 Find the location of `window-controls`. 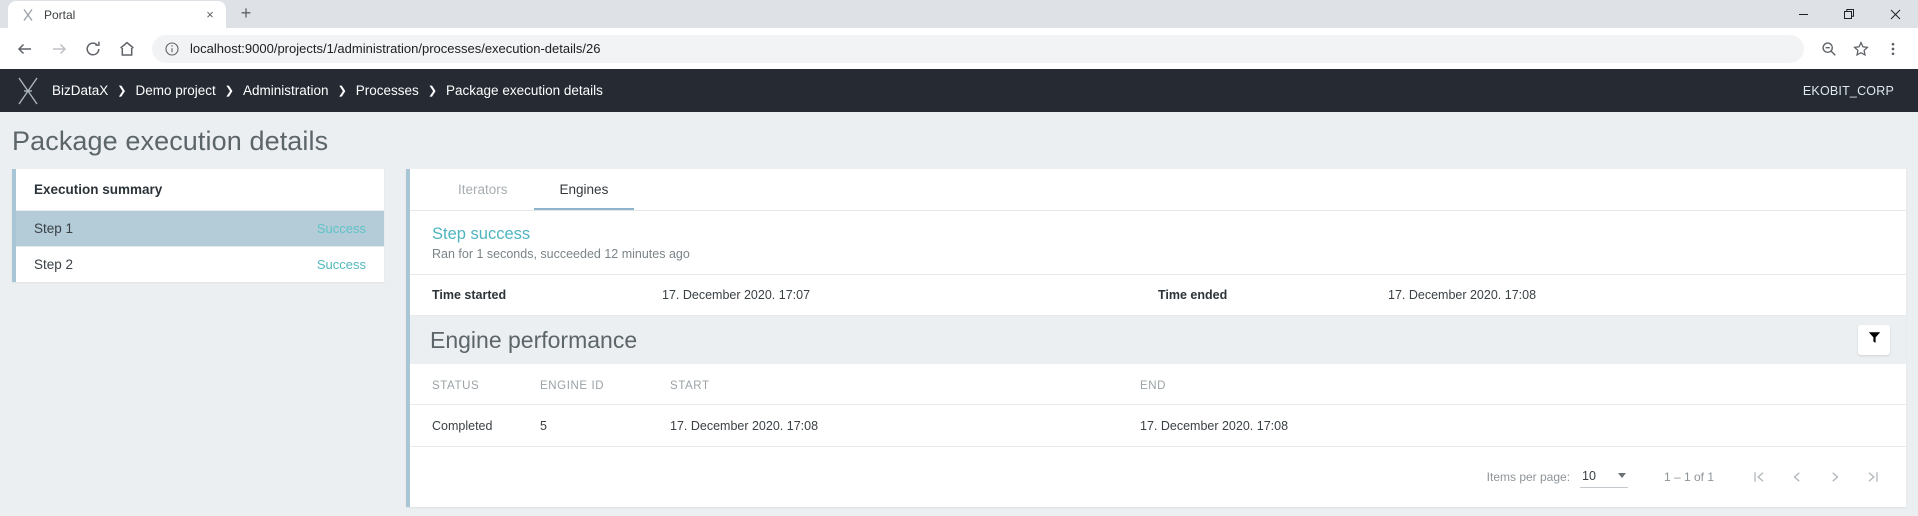

window-controls is located at coordinates (1849, 14).